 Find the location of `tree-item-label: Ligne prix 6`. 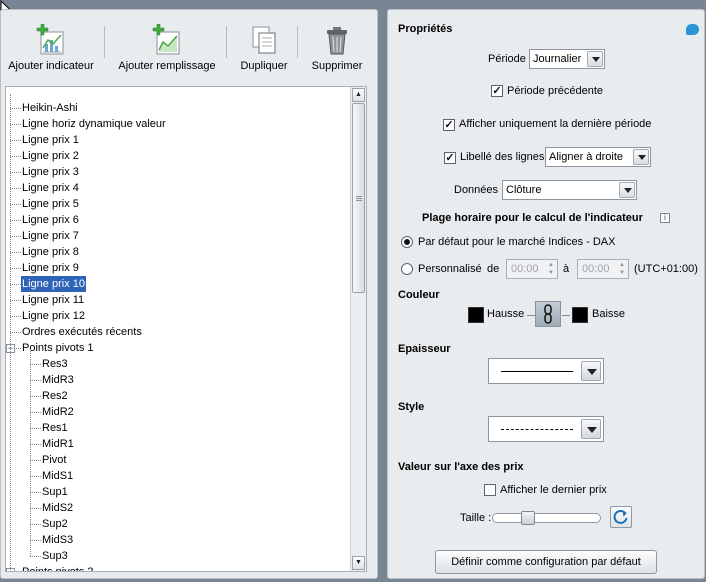

tree-item-label: Ligne prix 6 is located at coordinates (50, 220).